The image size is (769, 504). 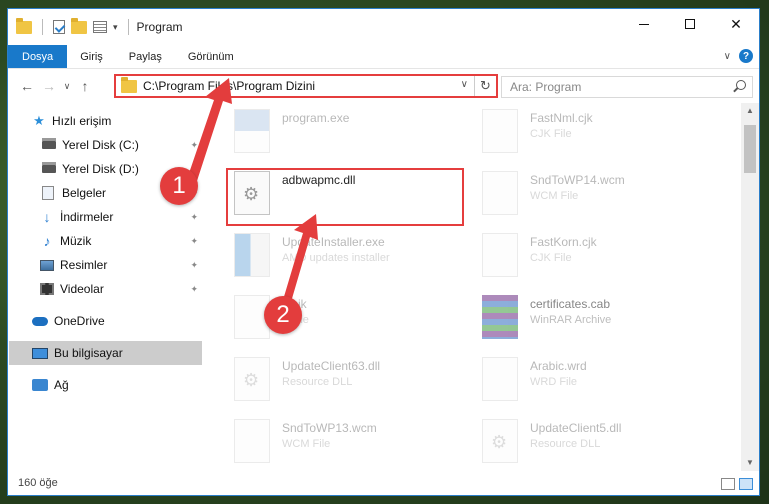 What do you see at coordinates (627, 87) in the screenshot?
I see `search-input: Ara: Program` at bounding box center [627, 87].